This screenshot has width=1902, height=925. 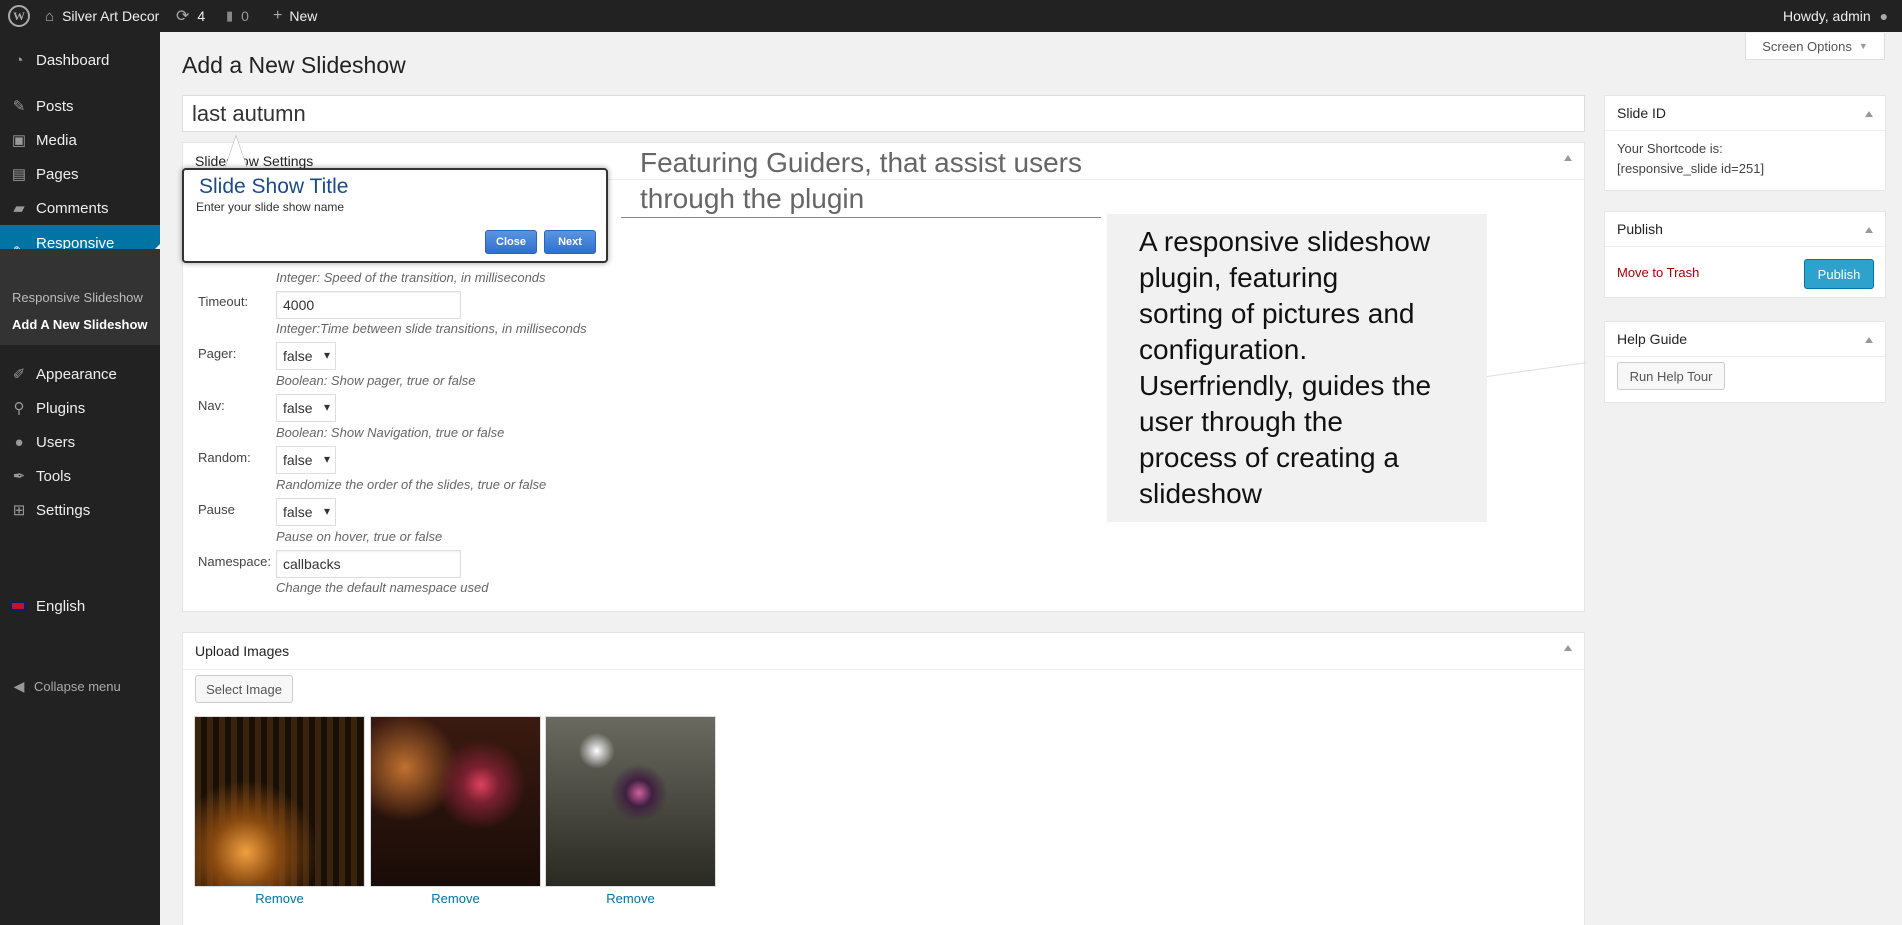 I want to click on guider-next-button: Next, so click(x=570, y=242).